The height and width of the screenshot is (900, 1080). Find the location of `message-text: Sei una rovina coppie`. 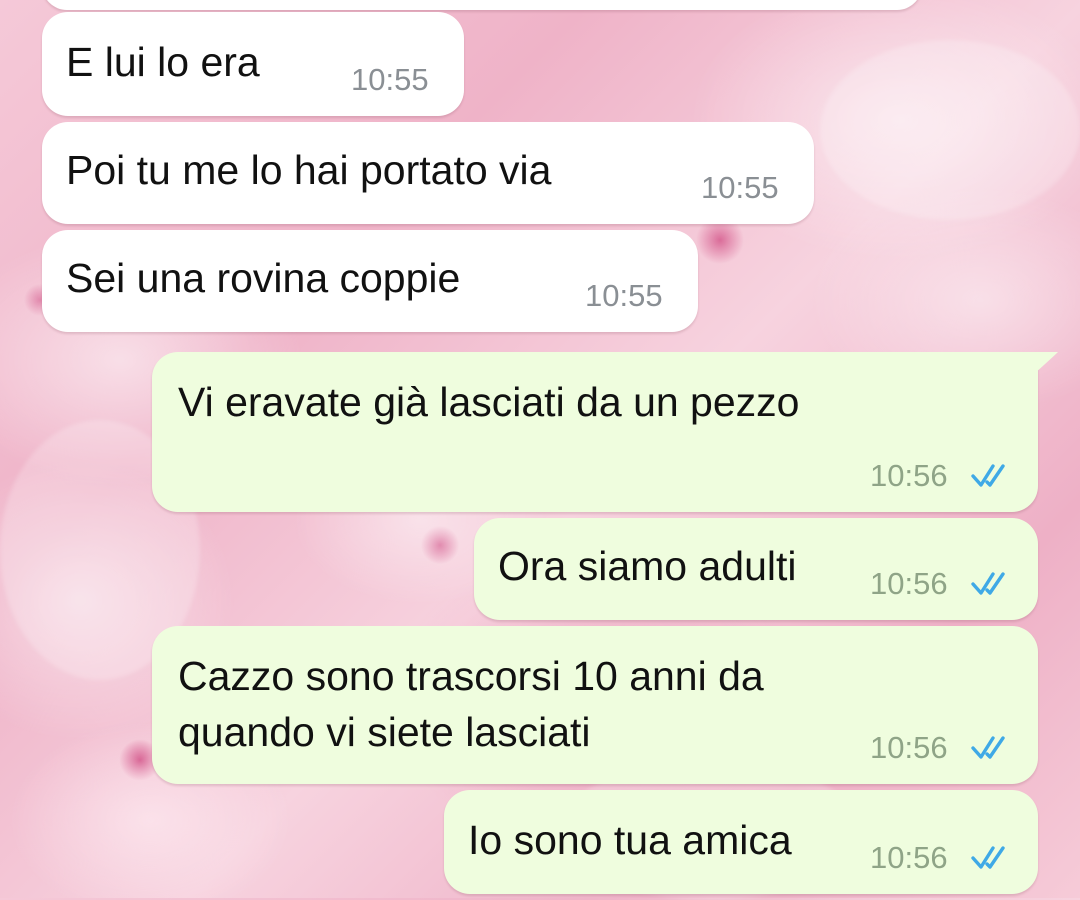

message-text: Sei una rovina coppie is located at coordinates (263, 278).